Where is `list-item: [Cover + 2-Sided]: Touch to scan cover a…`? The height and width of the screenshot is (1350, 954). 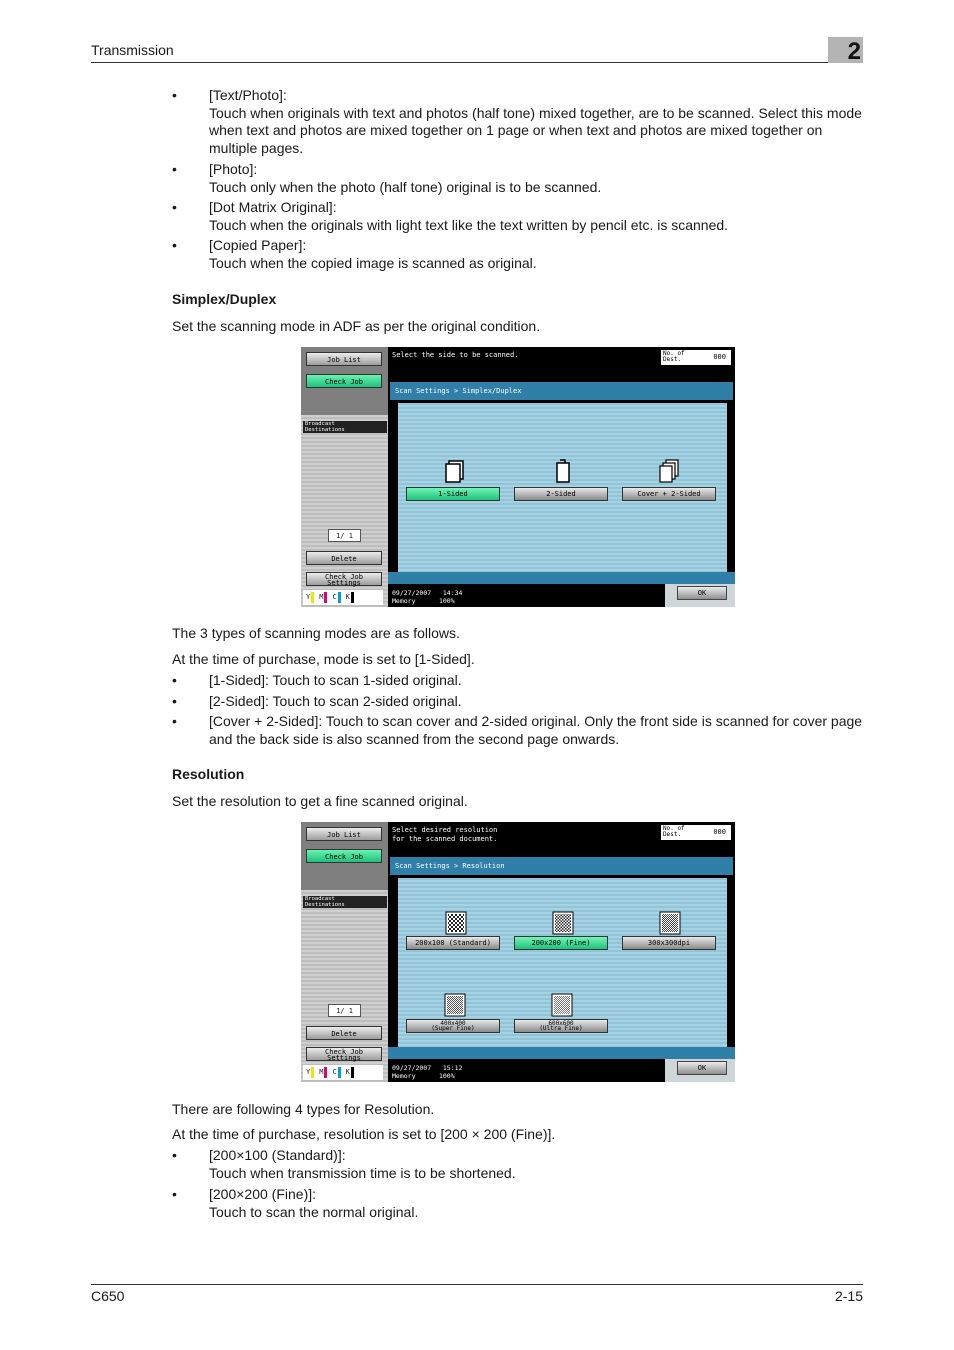
list-item: [Cover + 2-Sided]: Touch to scan cover a… is located at coordinates (518, 730).